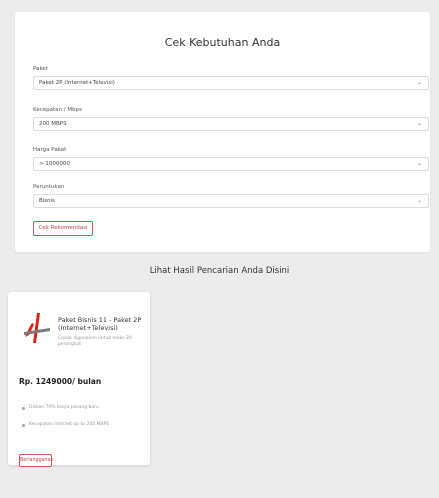 The image size is (439, 498). What do you see at coordinates (222, 42) in the screenshot?
I see `form-title: Cek Kebutuhan Anda` at bounding box center [222, 42].